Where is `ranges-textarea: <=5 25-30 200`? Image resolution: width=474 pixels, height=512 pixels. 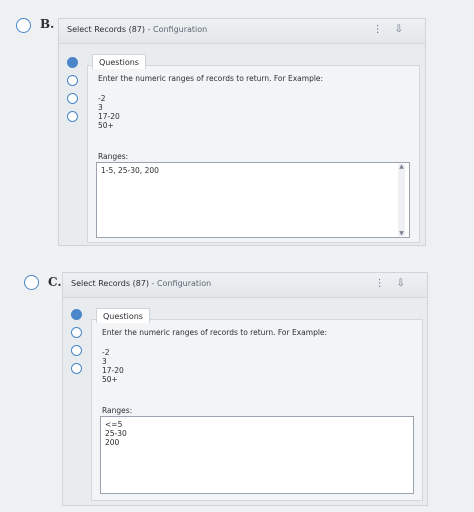
ranges-textarea: <=5 25-30 200 is located at coordinates (257, 455).